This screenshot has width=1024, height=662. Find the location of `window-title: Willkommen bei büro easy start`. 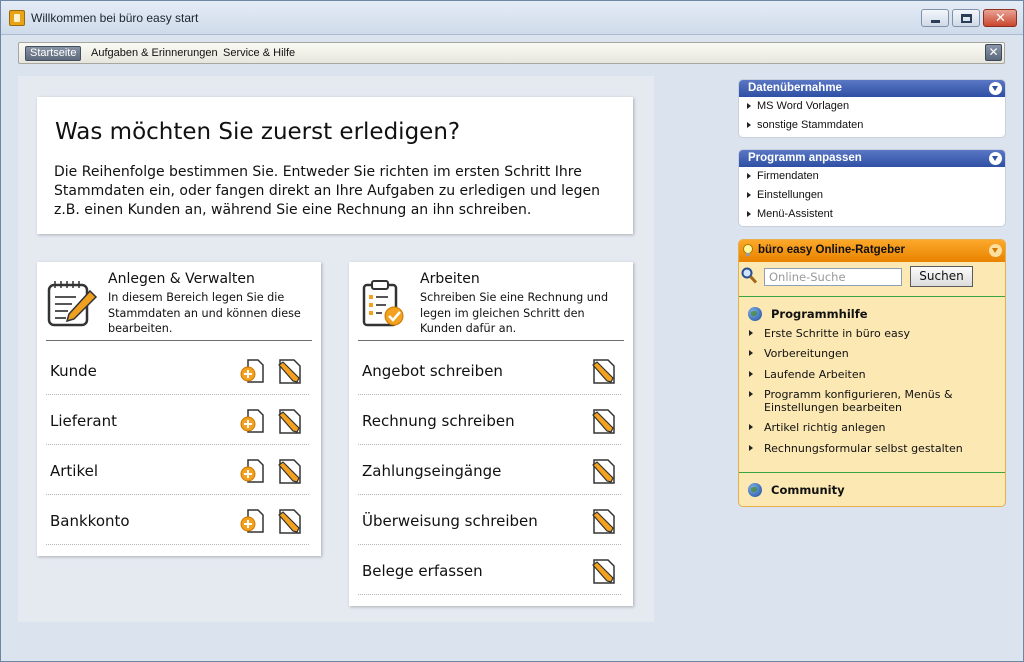

window-title: Willkommen bei büro easy start is located at coordinates (115, 18).